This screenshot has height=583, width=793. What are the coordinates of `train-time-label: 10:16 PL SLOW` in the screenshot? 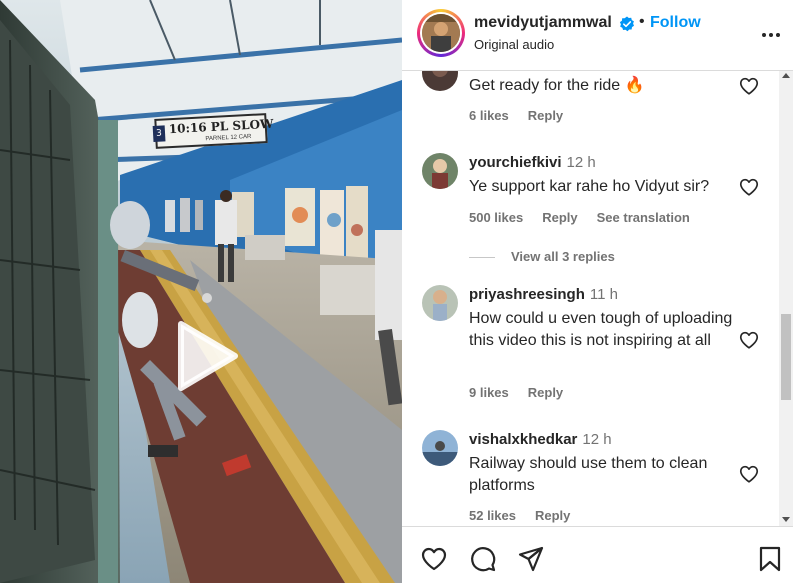 It's located at (221, 126).